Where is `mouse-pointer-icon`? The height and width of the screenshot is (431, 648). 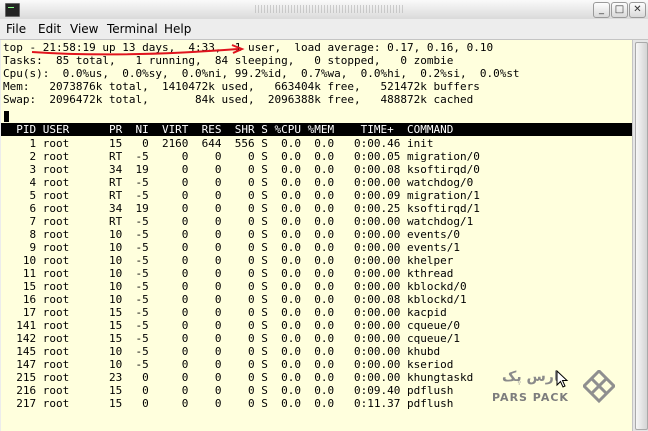 mouse-pointer-icon is located at coordinates (562, 379).